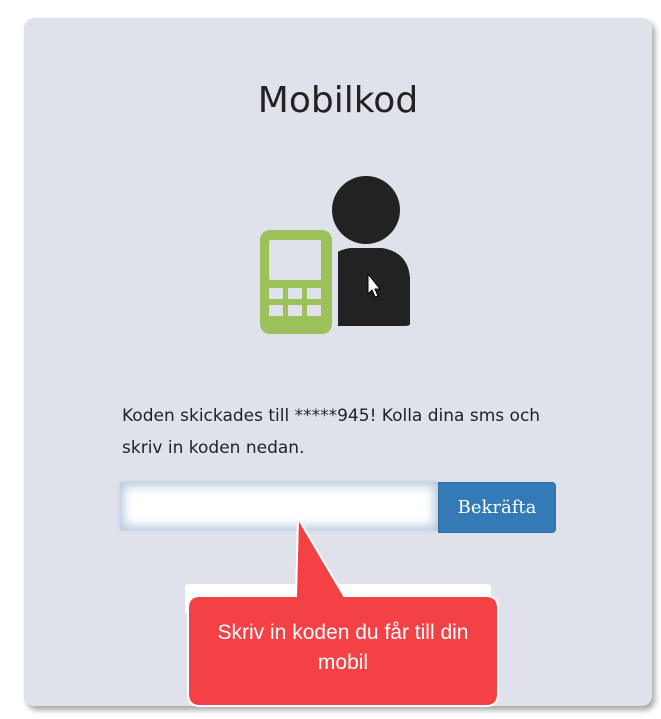 The height and width of the screenshot is (719, 661). Describe the element at coordinates (333, 255) in the screenshot. I see `mobile-person-icon` at that location.